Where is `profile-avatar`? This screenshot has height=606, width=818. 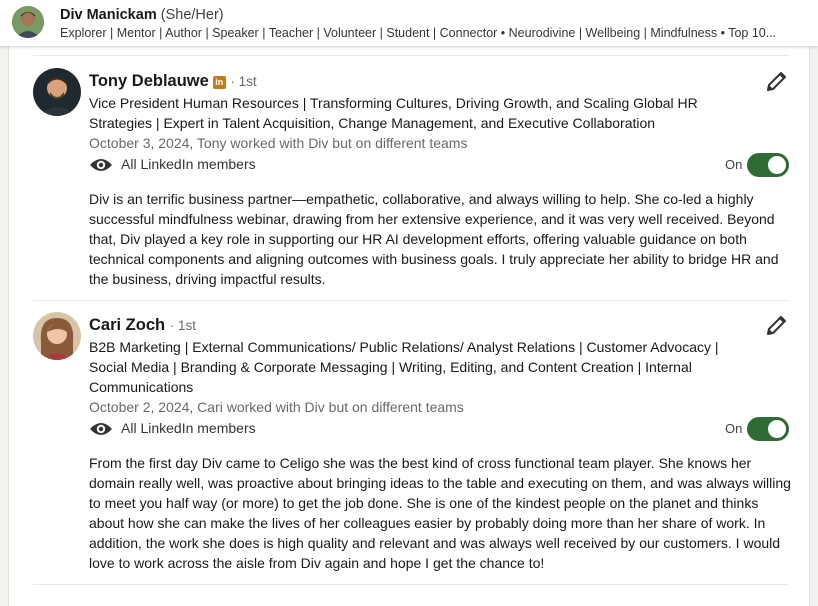 profile-avatar is located at coordinates (28, 22).